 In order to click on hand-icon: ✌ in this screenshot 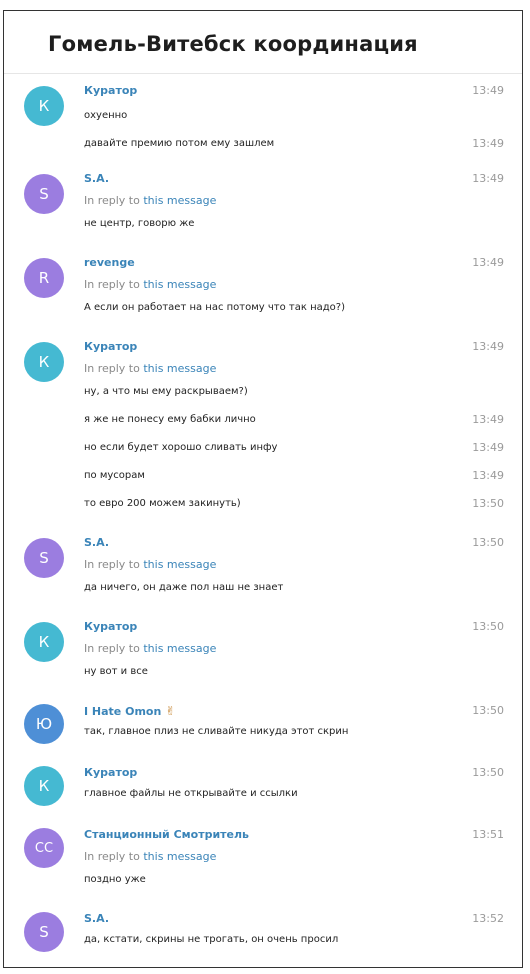, I will do `click(170, 711)`.